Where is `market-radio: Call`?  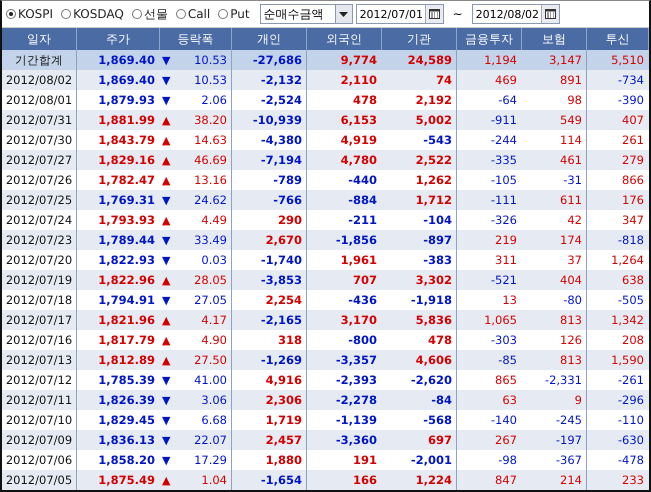 market-radio: Call is located at coordinates (193, 14).